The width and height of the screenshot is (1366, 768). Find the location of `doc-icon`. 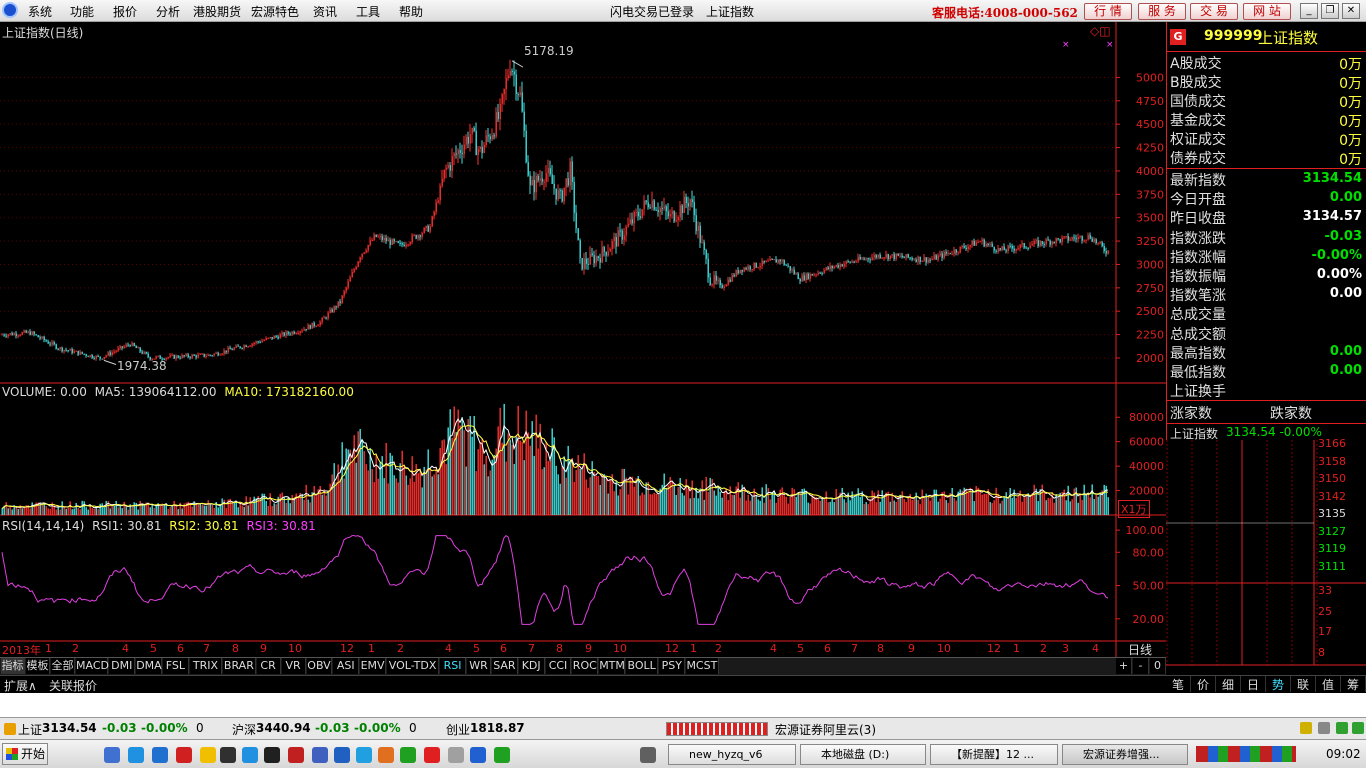

doc-icon is located at coordinates (342, 755).